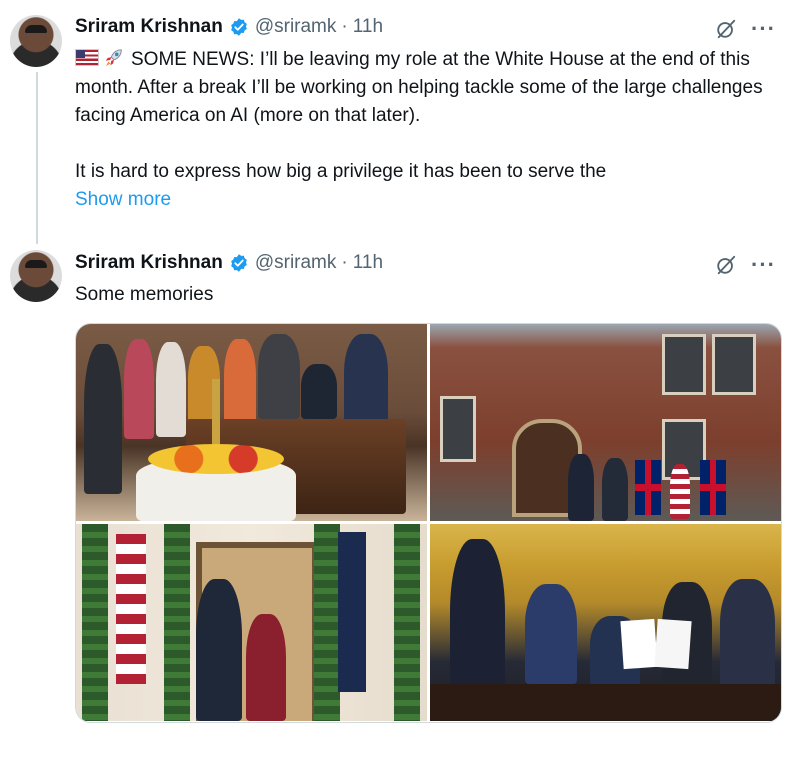 The height and width of the screenshot is (774, 800). I want to click on tweet-text: Some memories, so click(144, 294).